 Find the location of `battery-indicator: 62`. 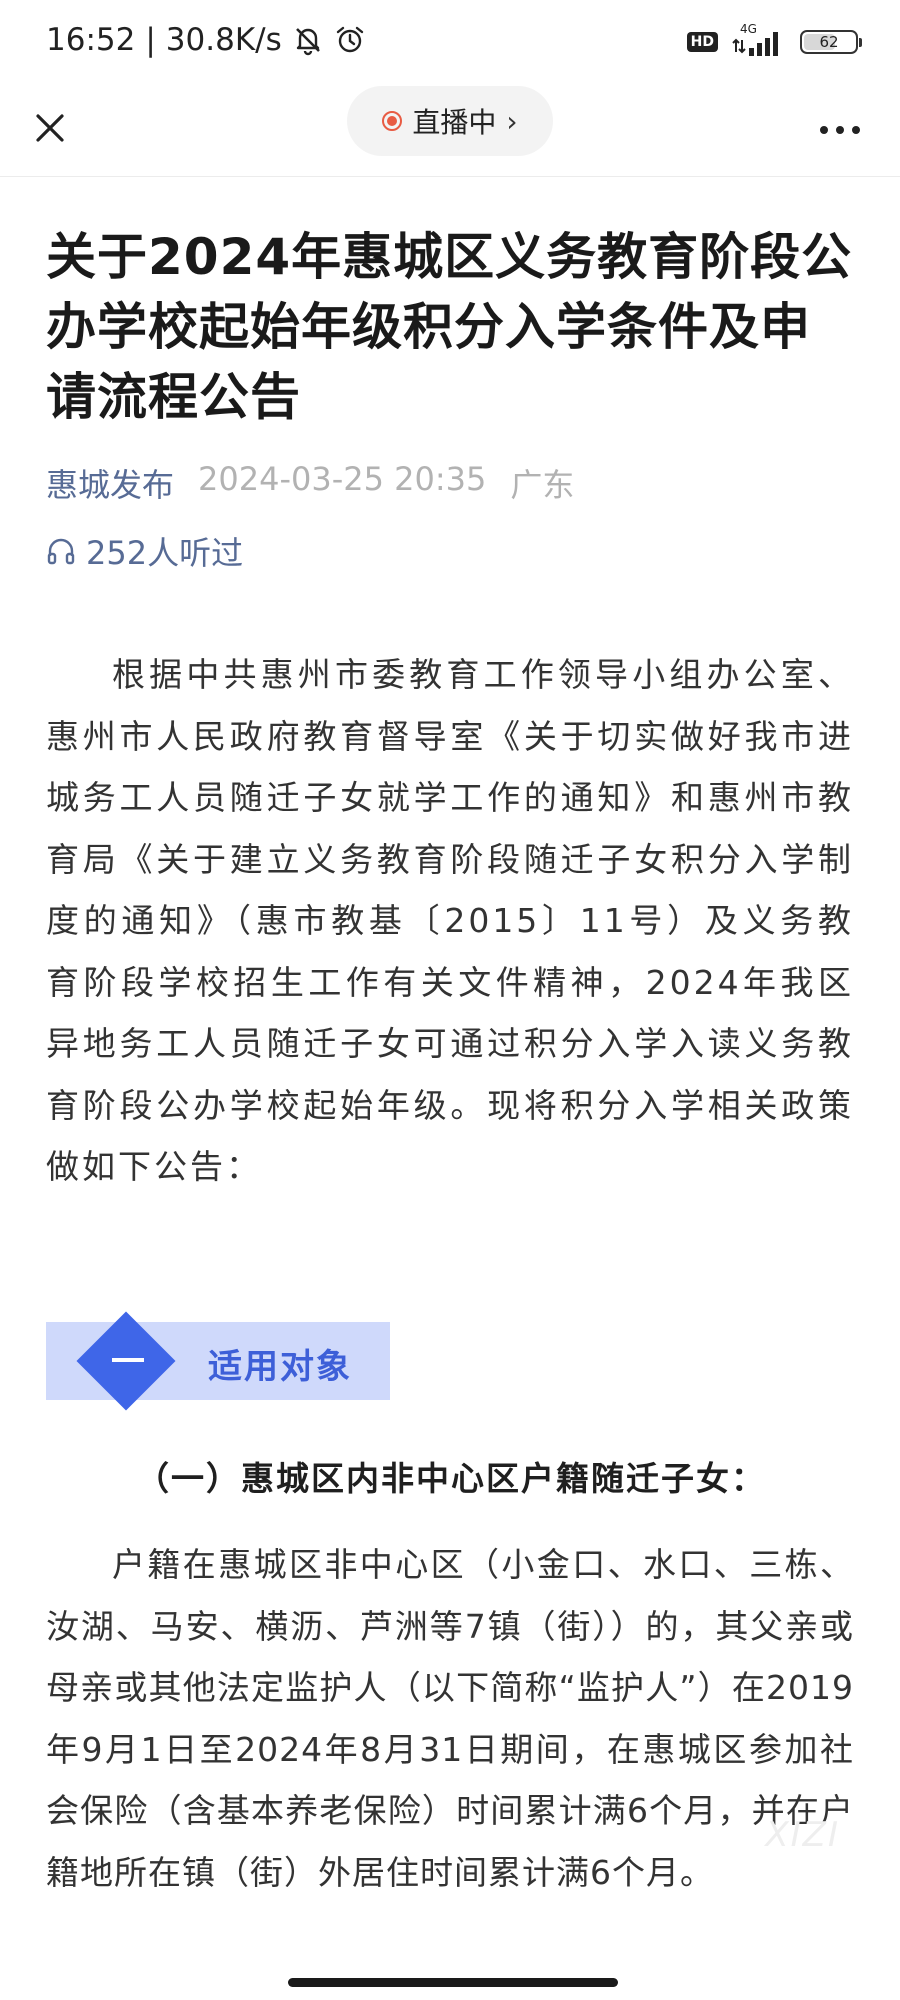

battery-indicator: 62 is located at coordinates (831, 42).